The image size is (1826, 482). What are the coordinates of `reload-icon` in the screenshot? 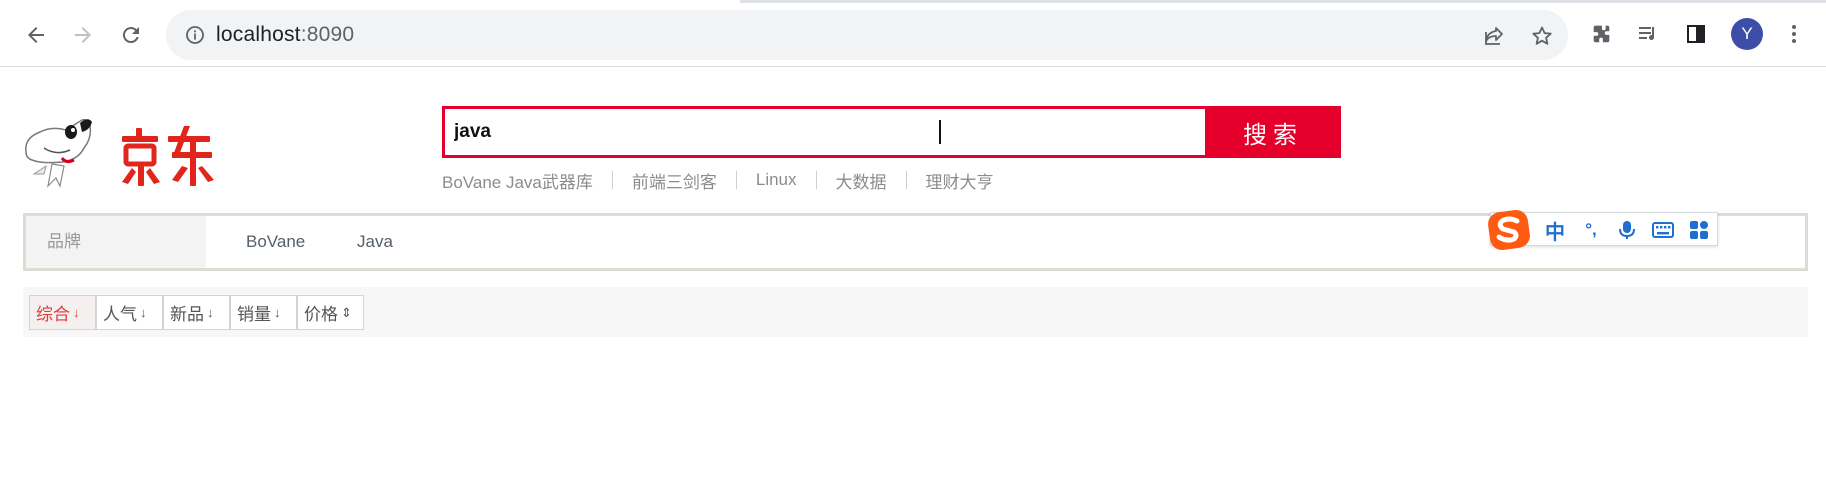 It's located at (130, 35).